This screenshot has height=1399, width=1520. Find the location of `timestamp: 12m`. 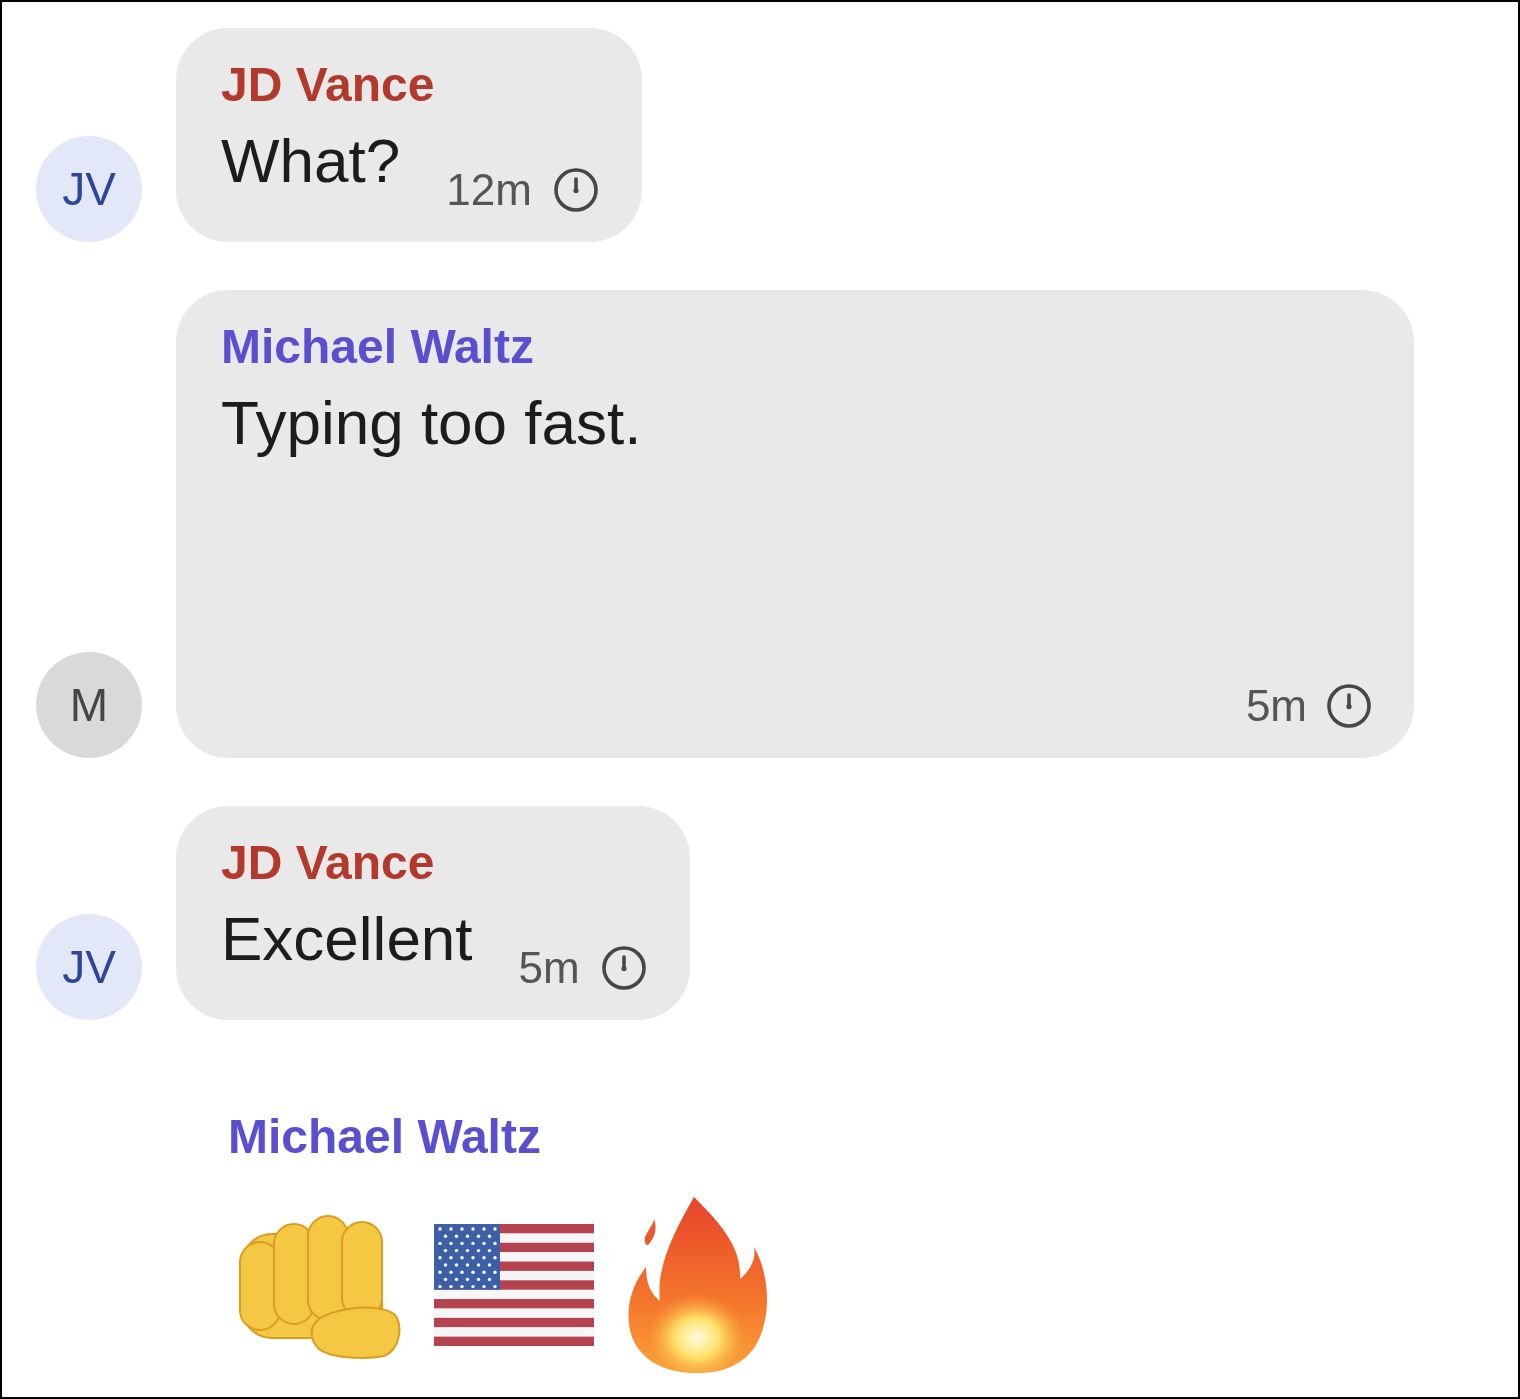

timestamp: 12m is located at coordinates (489, 190).